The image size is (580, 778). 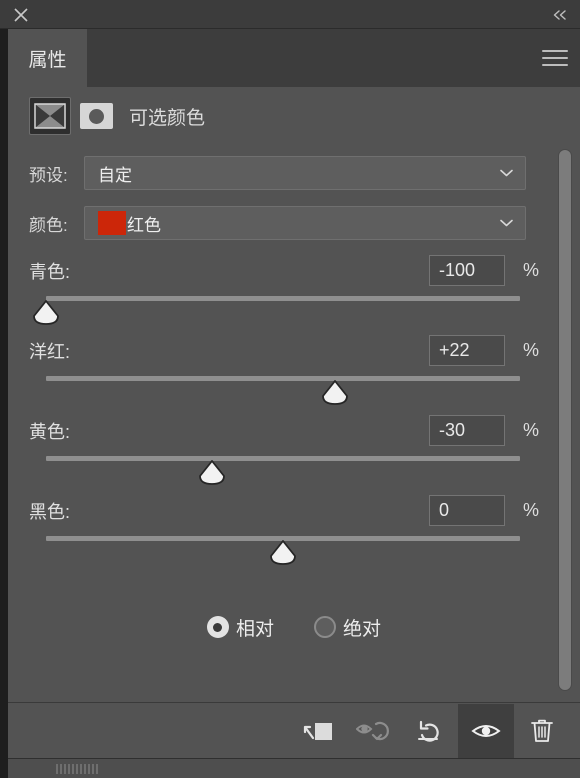 What do you see at coordinates (486, 730) in the screenshot?
I see `toggle-visibility-eye-icon` at bounding box center [486, 730].